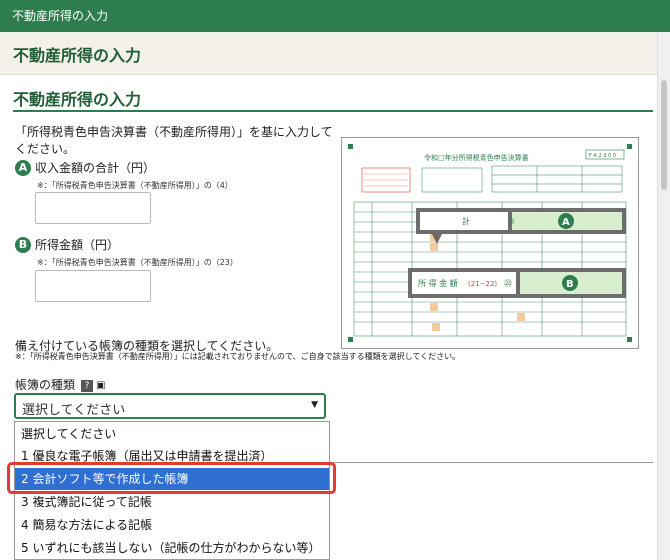  What do you see at coordinates (476, 157) in the screenshot?
I see `form-title: 令和□年分所得税青色申告決算書` at bounding box center [476, 157].